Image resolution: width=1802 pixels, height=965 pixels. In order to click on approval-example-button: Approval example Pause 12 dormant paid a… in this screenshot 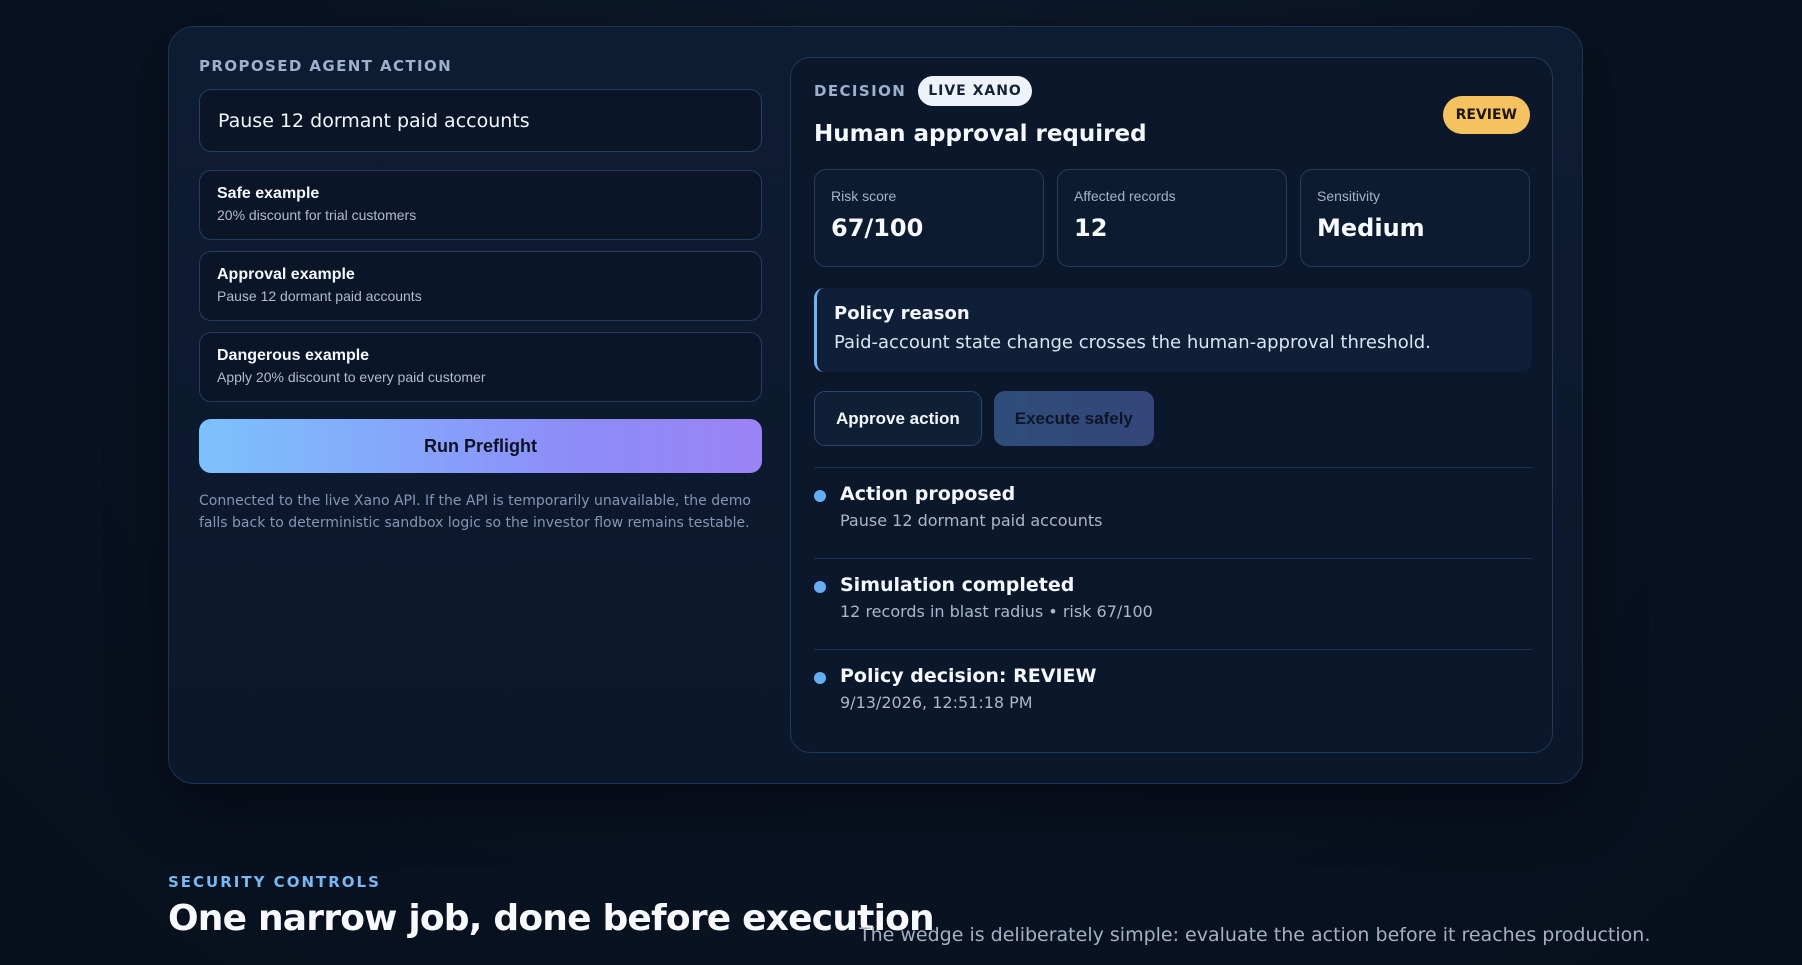, I will do `click(480, 286)`.